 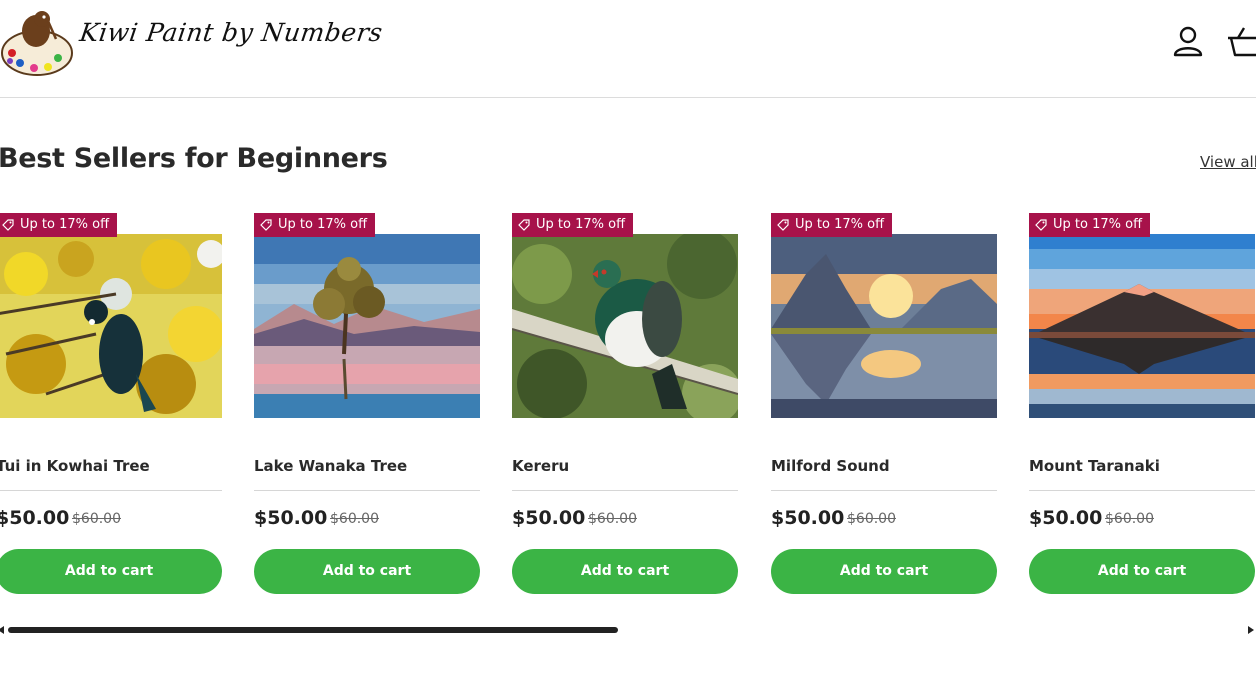 What do you see at coordinates (330, 466) in the screenshot?
I see `product-title: Lake Wanaka Tree` at bounding box center [330, 466].